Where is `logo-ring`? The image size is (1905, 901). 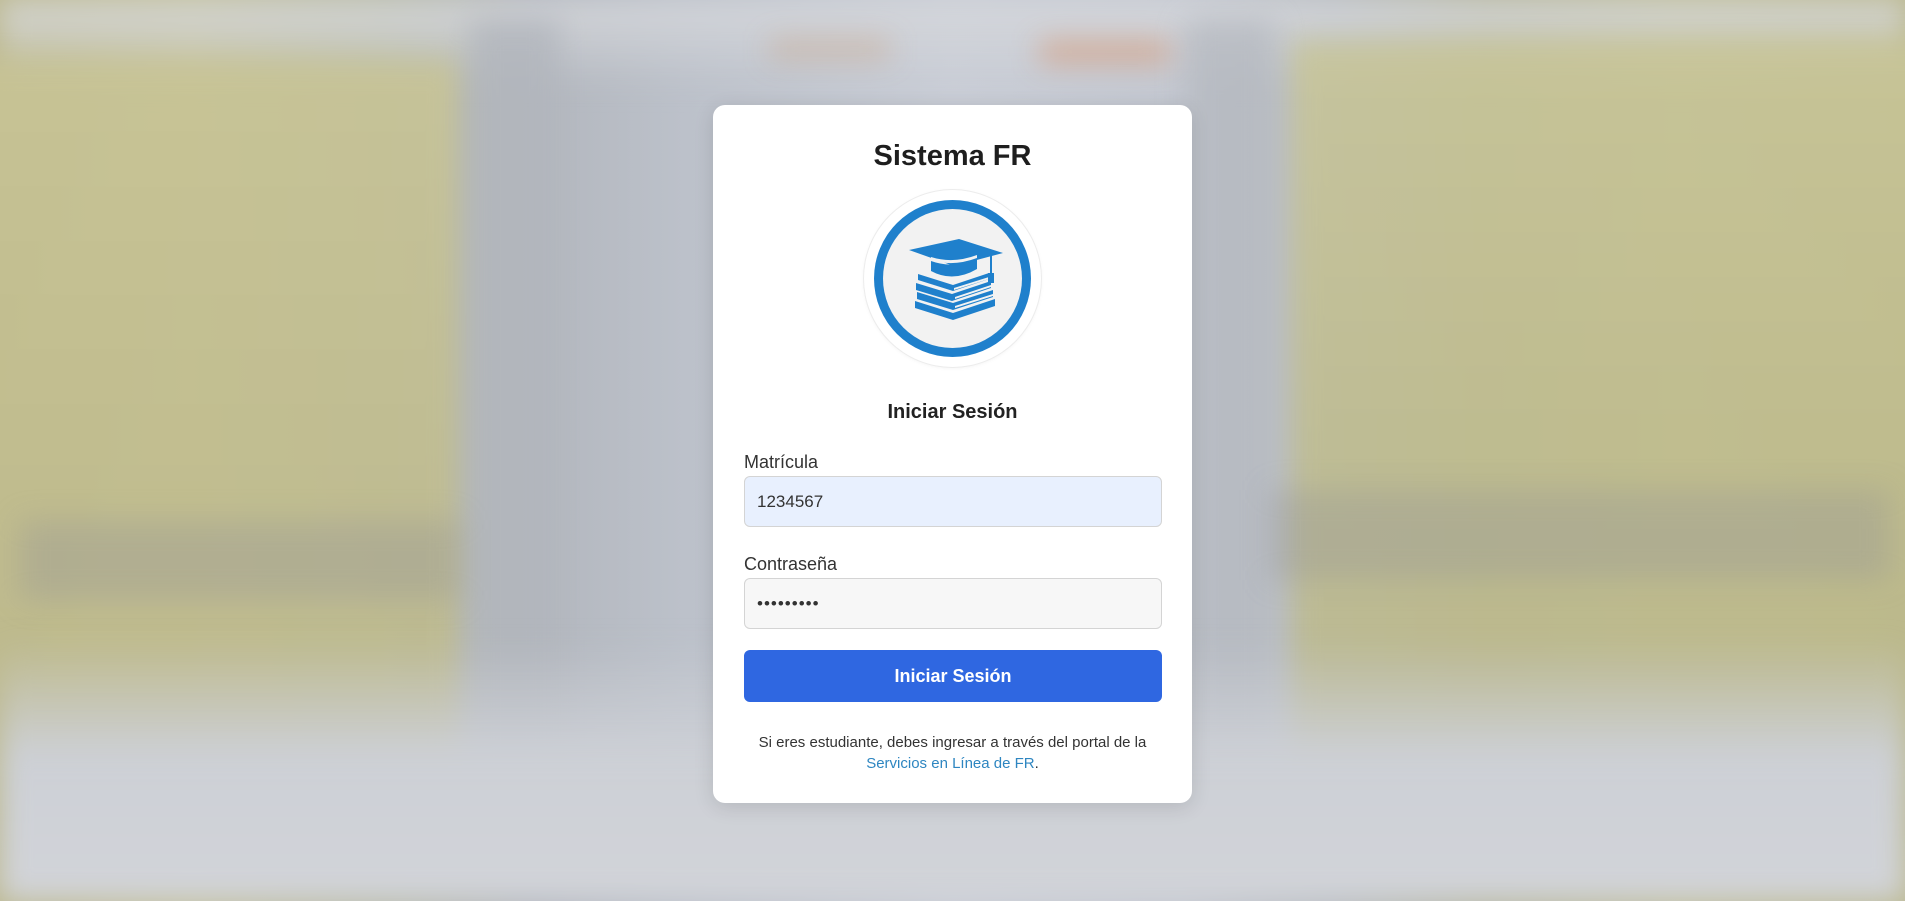 logo-ring is located at coordinates (952, 278).